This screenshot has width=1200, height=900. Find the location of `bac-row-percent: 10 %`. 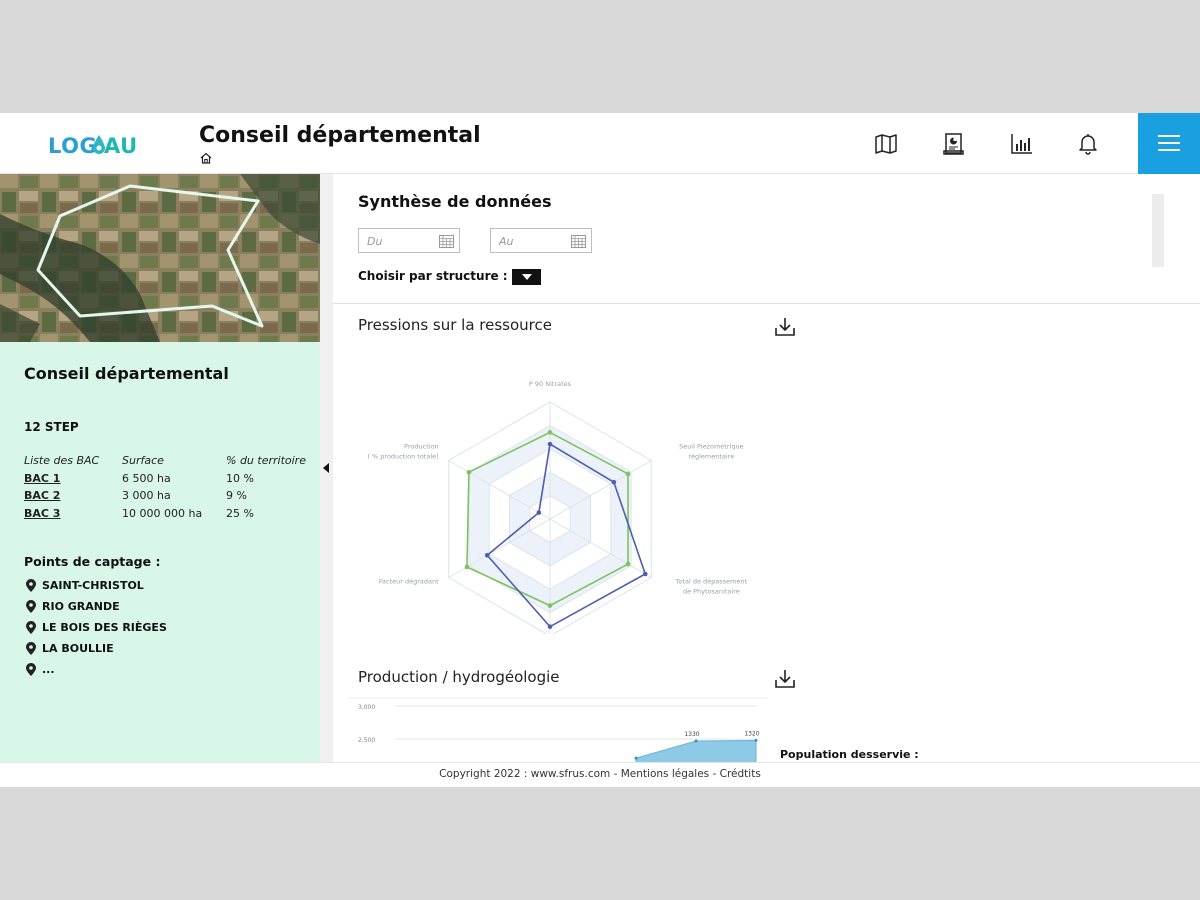

bac-row-percent: 10 % is located at coordinates (240, 478).